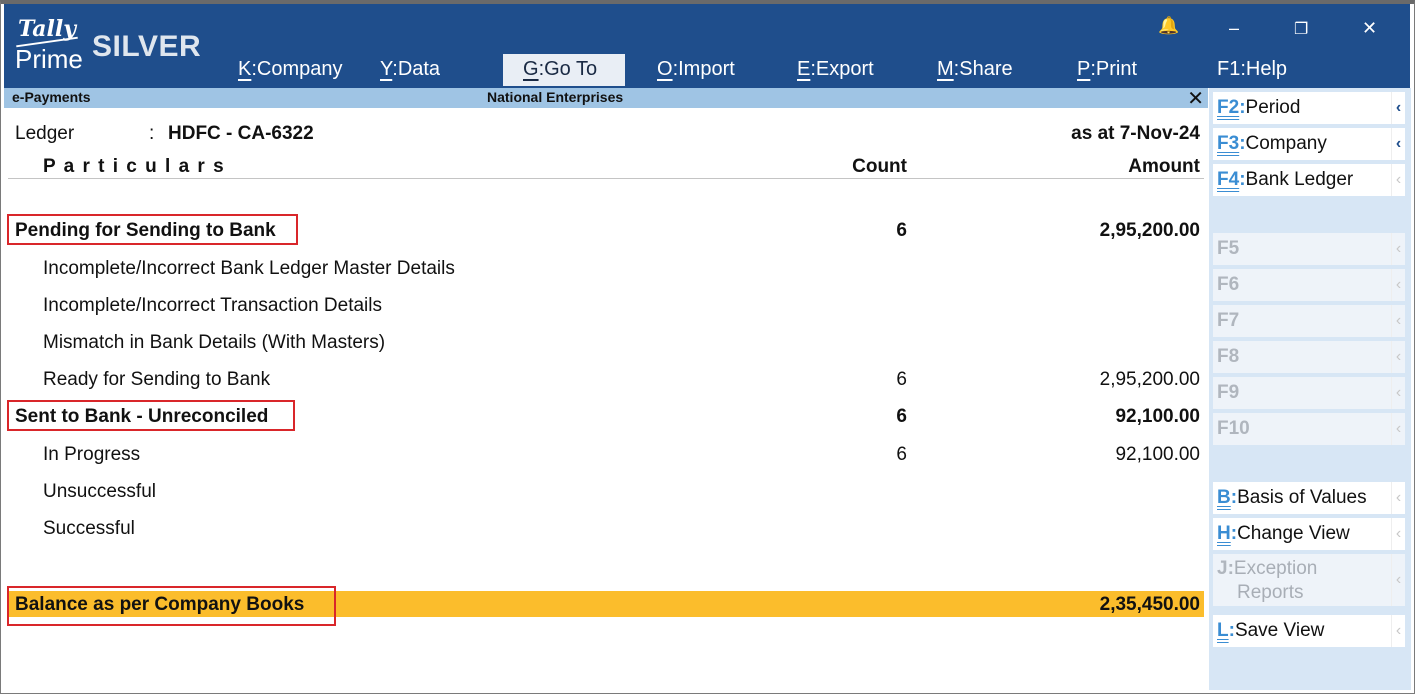  I want to click on balance-amount: 2,35,450.00, so click(1149, 604).